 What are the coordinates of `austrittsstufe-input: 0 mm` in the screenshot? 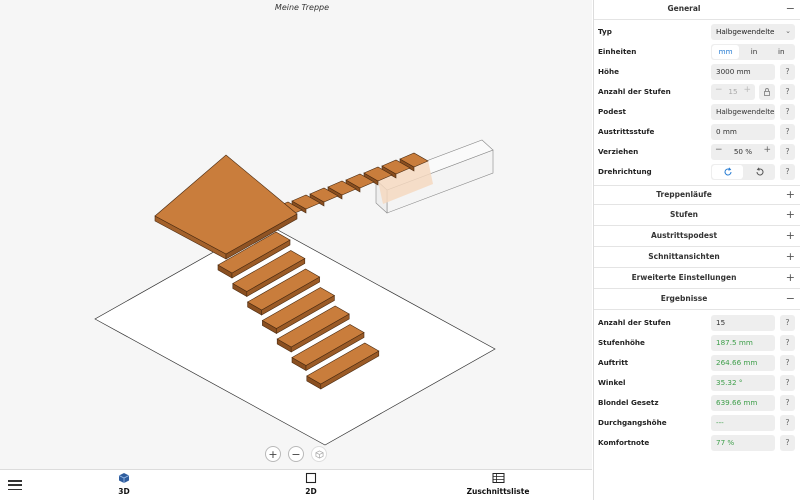 It's located at (743, 132).